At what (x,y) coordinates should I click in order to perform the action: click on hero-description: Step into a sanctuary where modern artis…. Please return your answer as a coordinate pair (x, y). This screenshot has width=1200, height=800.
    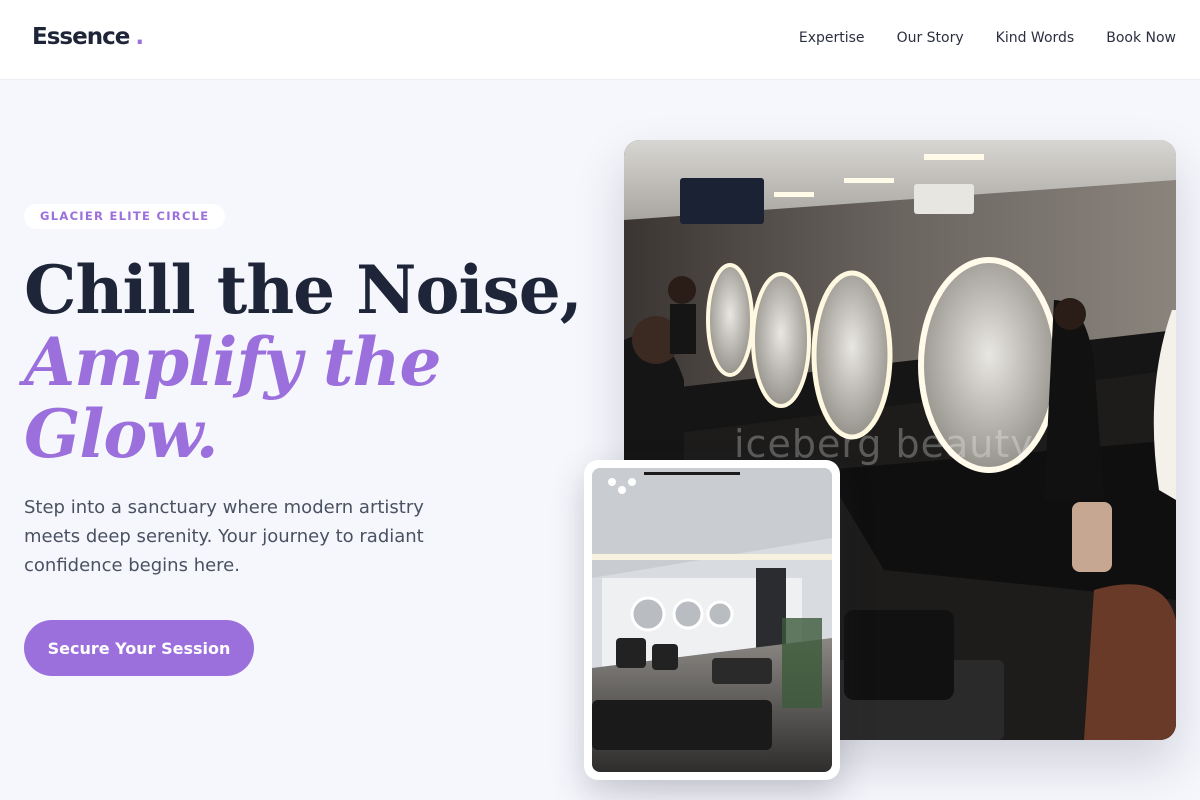
    Looking at the image, I should click on (224, 536).